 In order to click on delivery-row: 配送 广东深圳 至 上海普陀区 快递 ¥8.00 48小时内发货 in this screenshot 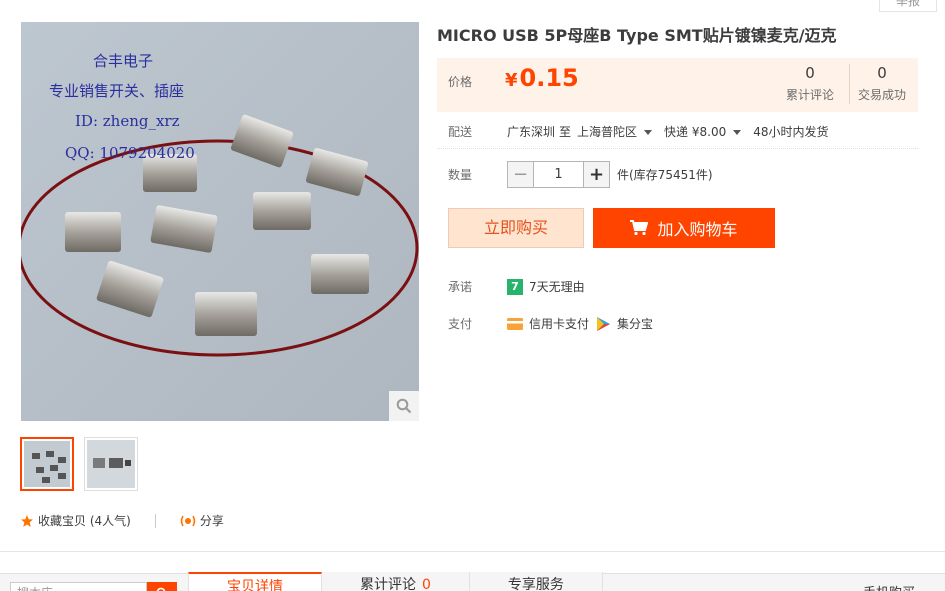, I will do `click(633, 131)`.